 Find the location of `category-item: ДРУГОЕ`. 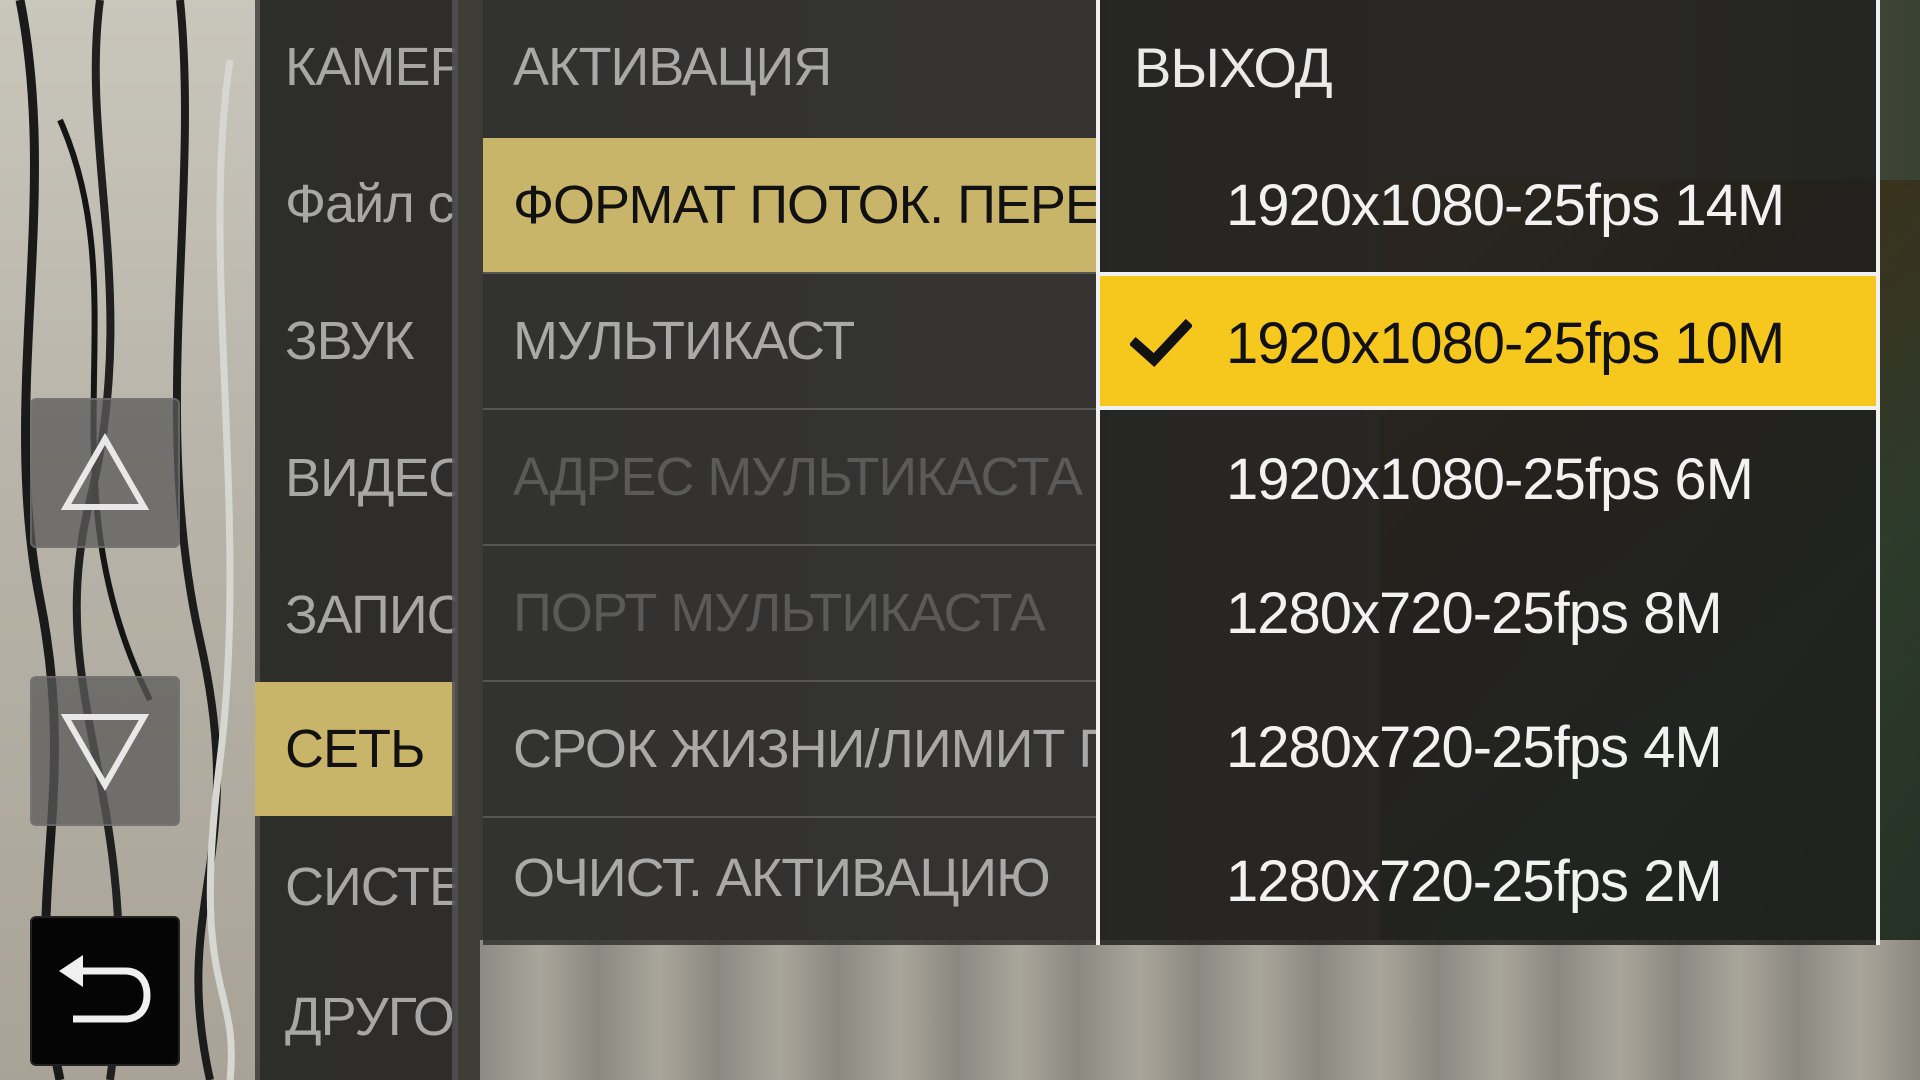

category-item: ДРУГОЕ is located at coordinates (355, 1015).